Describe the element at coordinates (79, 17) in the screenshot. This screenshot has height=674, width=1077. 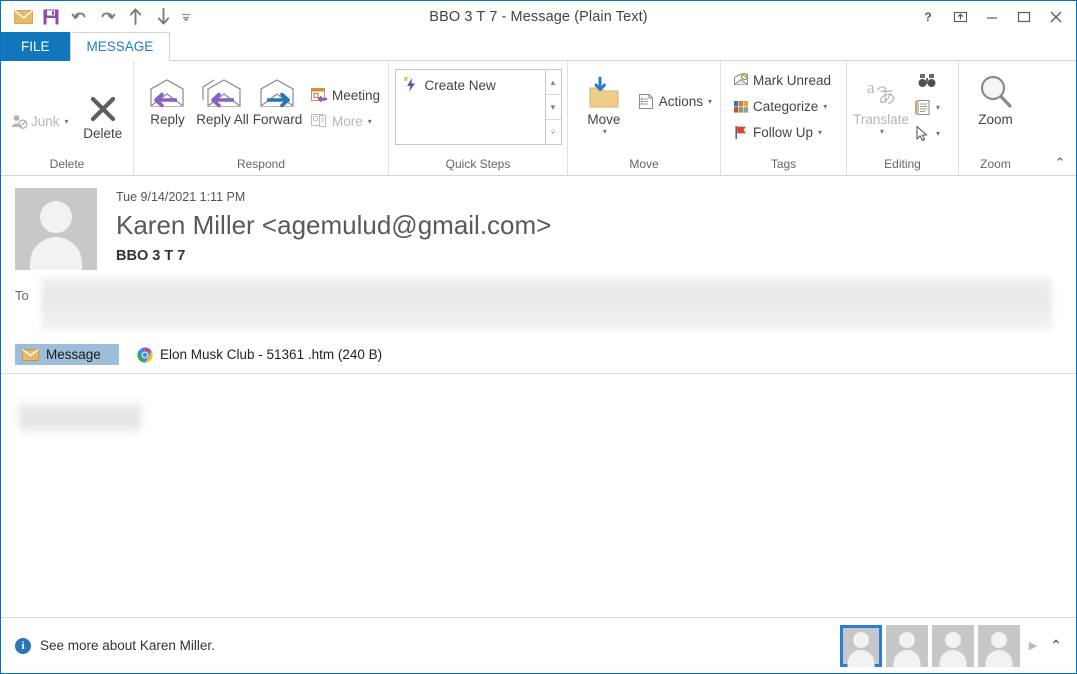
I see `undo-icon` at that location.